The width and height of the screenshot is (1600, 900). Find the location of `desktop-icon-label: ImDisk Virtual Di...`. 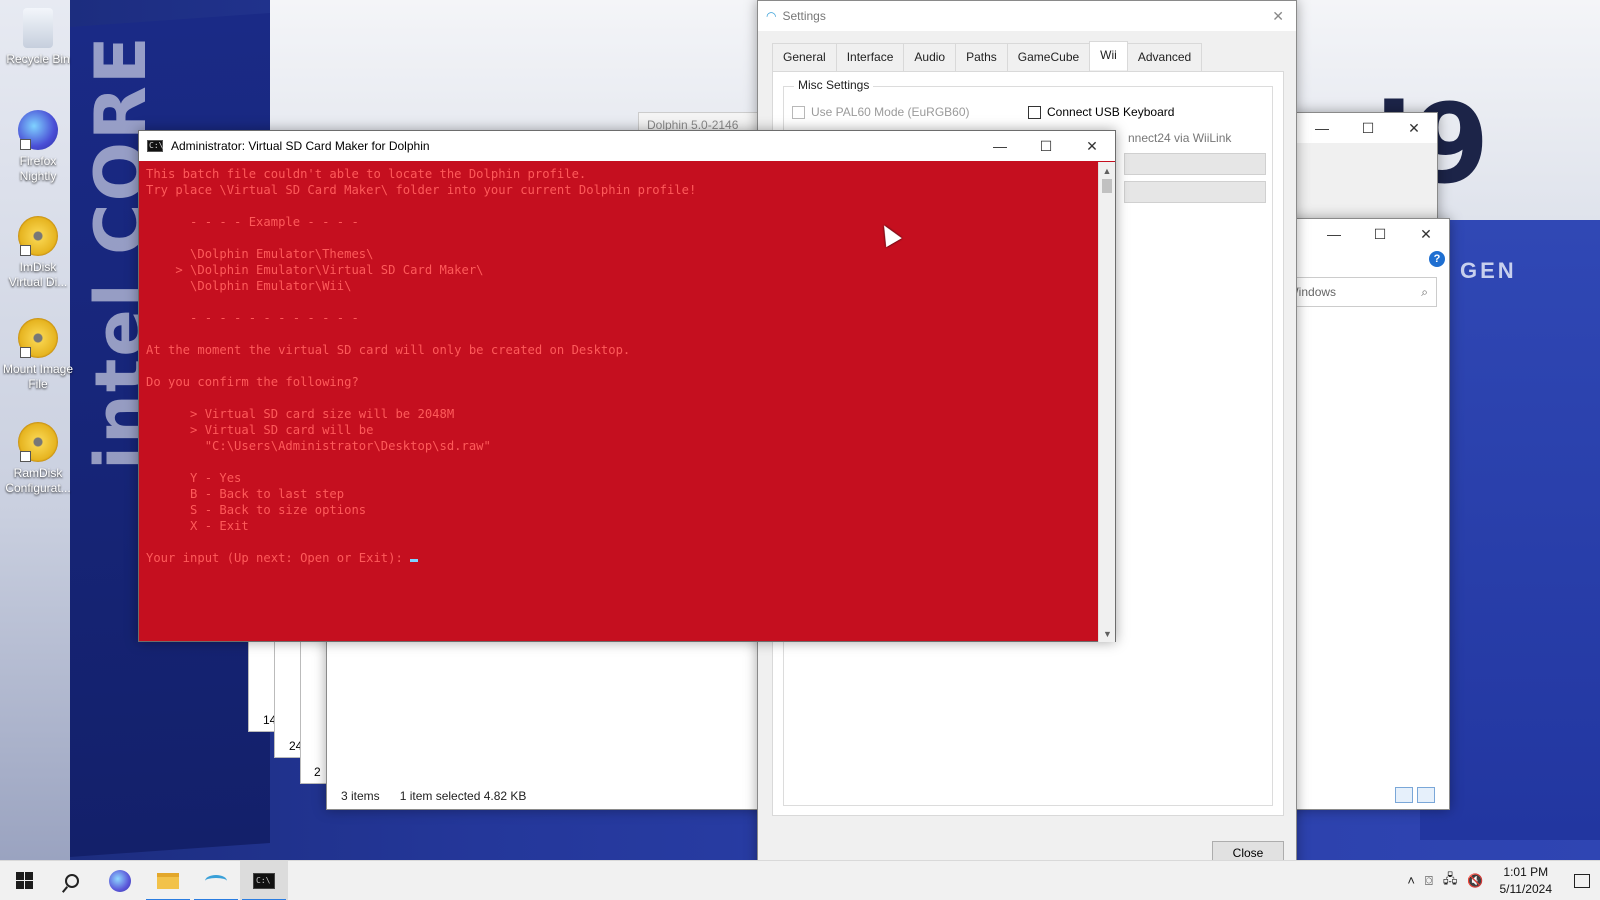

desktop-icon-label: ImDisk Virtual Di... is located at coordinates (38, 274).